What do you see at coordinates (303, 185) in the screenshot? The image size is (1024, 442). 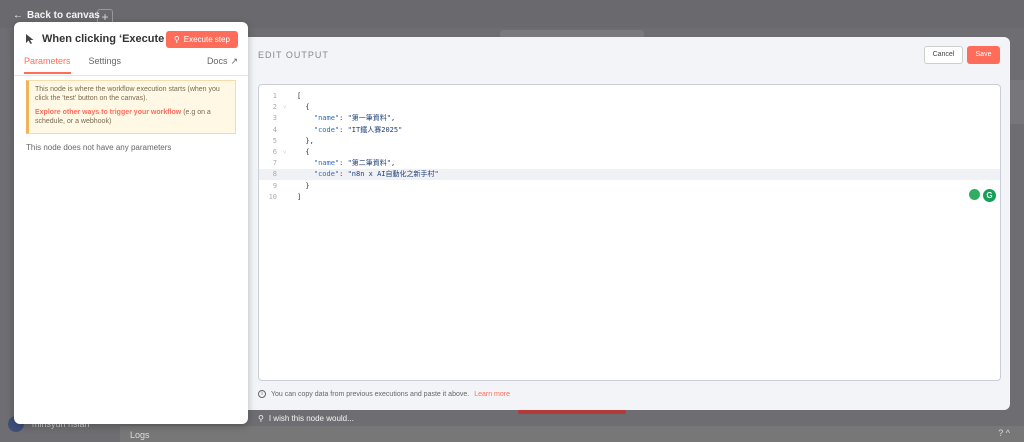 I see `code-text: }` at bounding box center [303, 185].